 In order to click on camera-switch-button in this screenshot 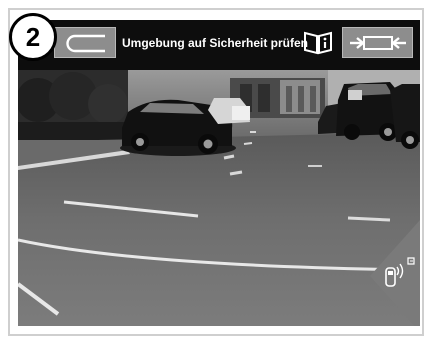, I will do `click(377, 42)`.